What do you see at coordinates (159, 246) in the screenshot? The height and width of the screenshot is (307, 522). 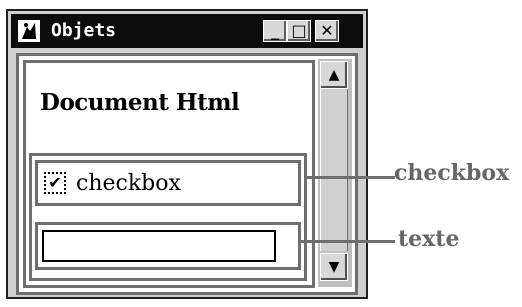 I see `text-input` at bounding box center [159, 246].